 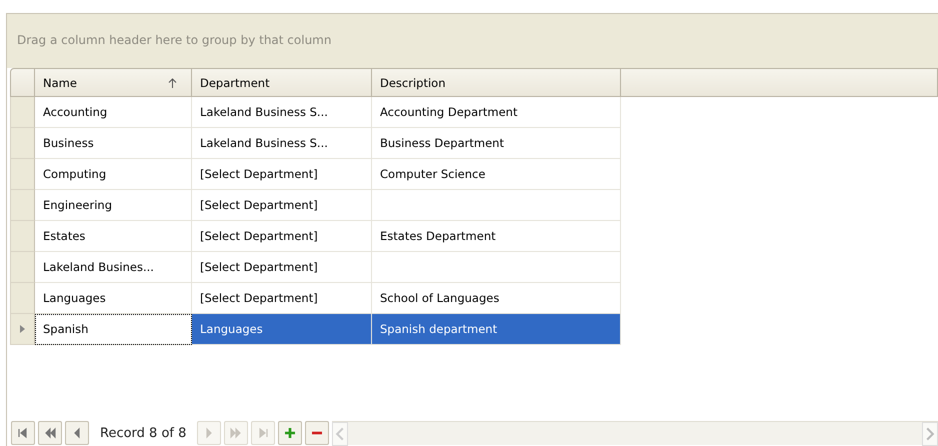 I want to click on scroll-right-icon, so click(x=930, y=434).